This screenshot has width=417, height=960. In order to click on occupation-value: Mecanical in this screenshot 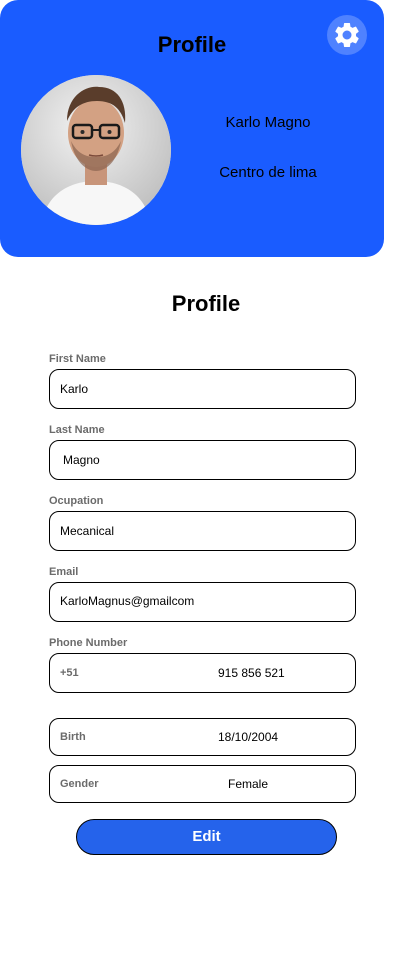, I will do `click(87, 531)`.